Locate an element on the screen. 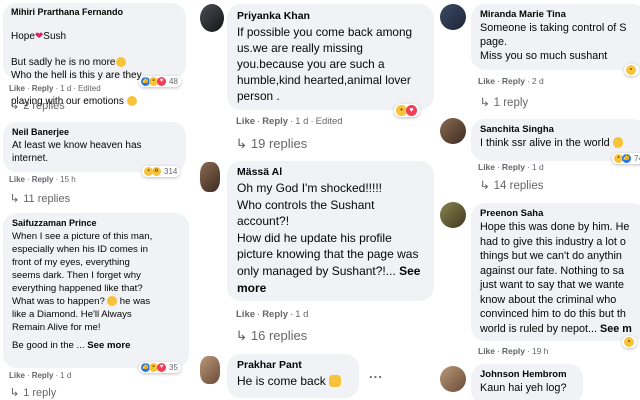  comment-text: internet. is located at coordinates (30, 158).